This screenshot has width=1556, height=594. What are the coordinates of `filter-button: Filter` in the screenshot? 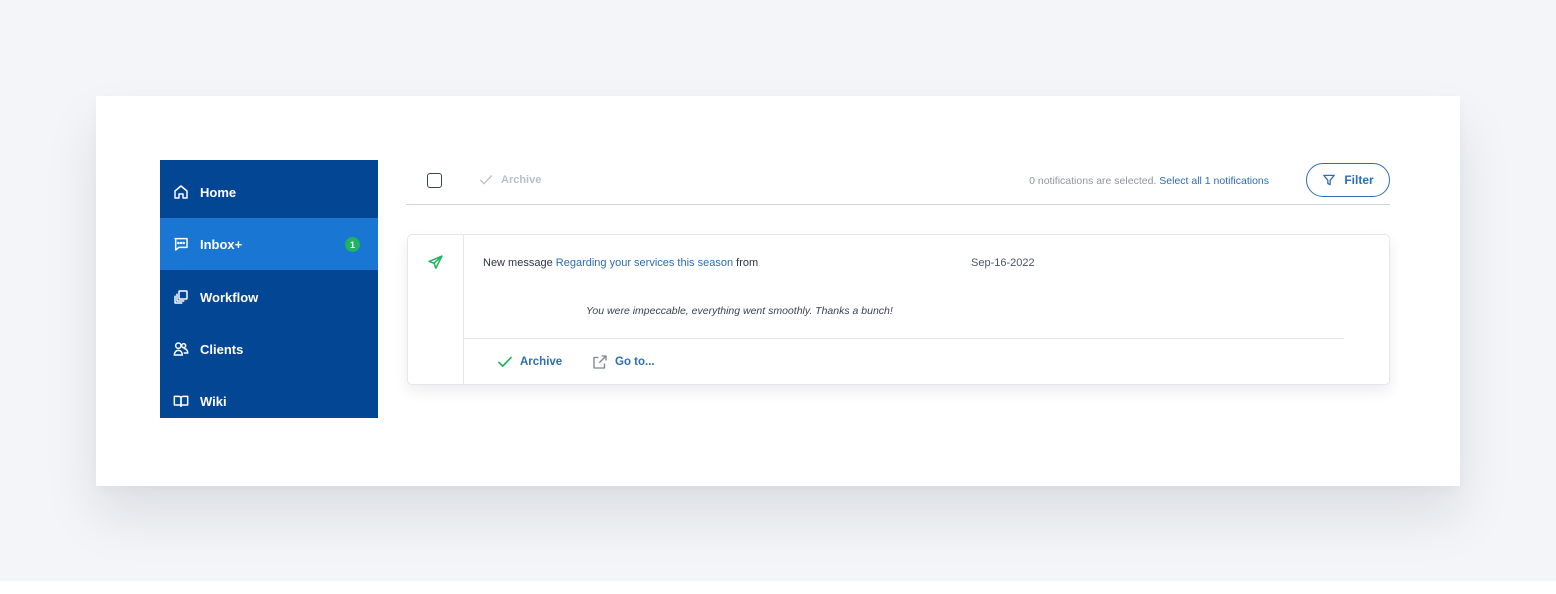 It's located at (1348, 180).